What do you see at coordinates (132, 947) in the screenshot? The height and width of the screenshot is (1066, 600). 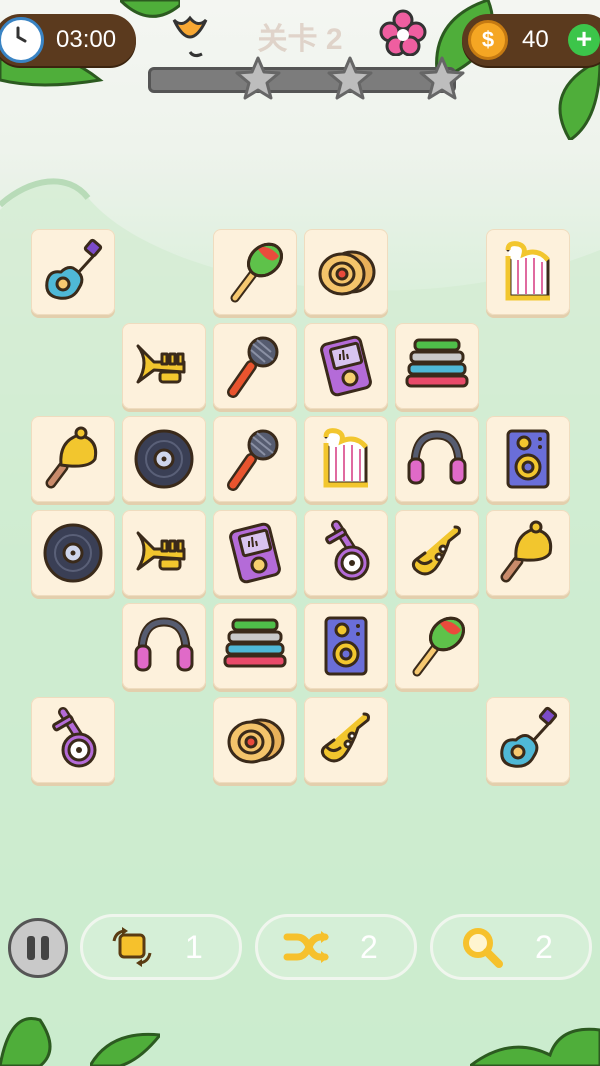 I see `undo-icon` at bounding box center [132, 947].